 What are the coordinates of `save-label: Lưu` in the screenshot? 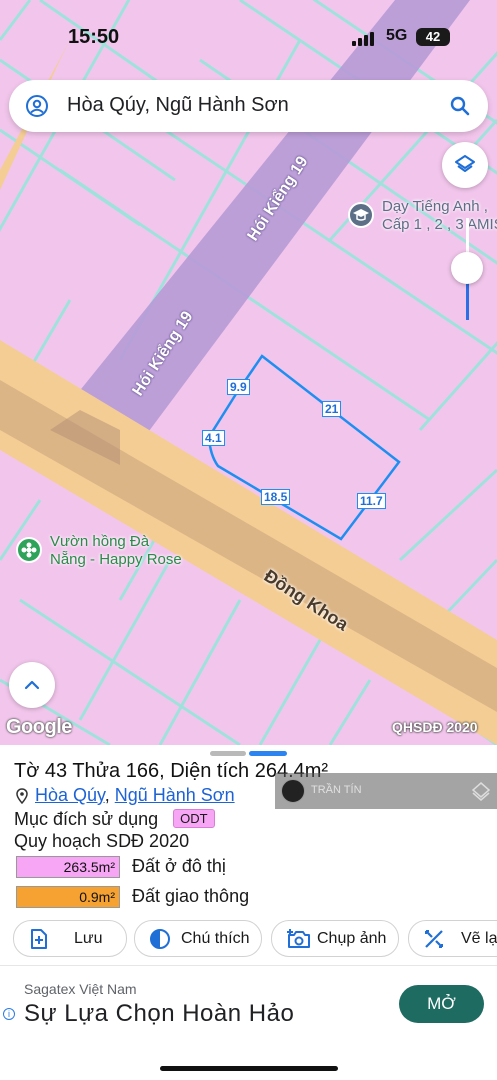 It's located at (88, 938).